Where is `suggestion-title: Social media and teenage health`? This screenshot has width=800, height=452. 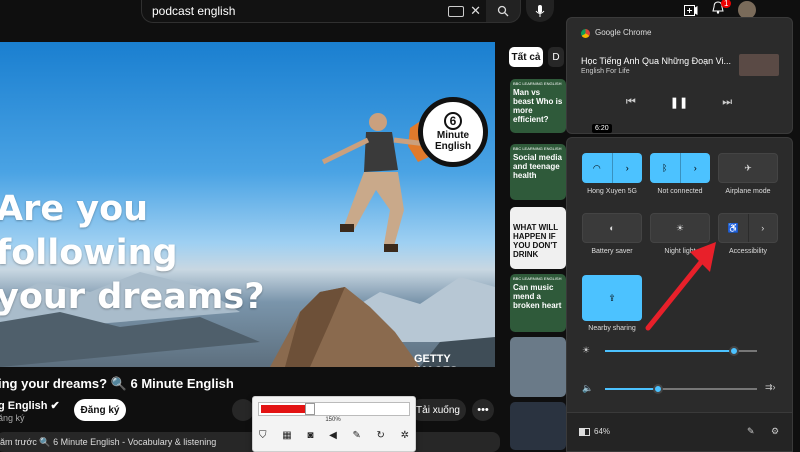
suggestion-title: Social media and teenage health is located at coordinates (537, 166).